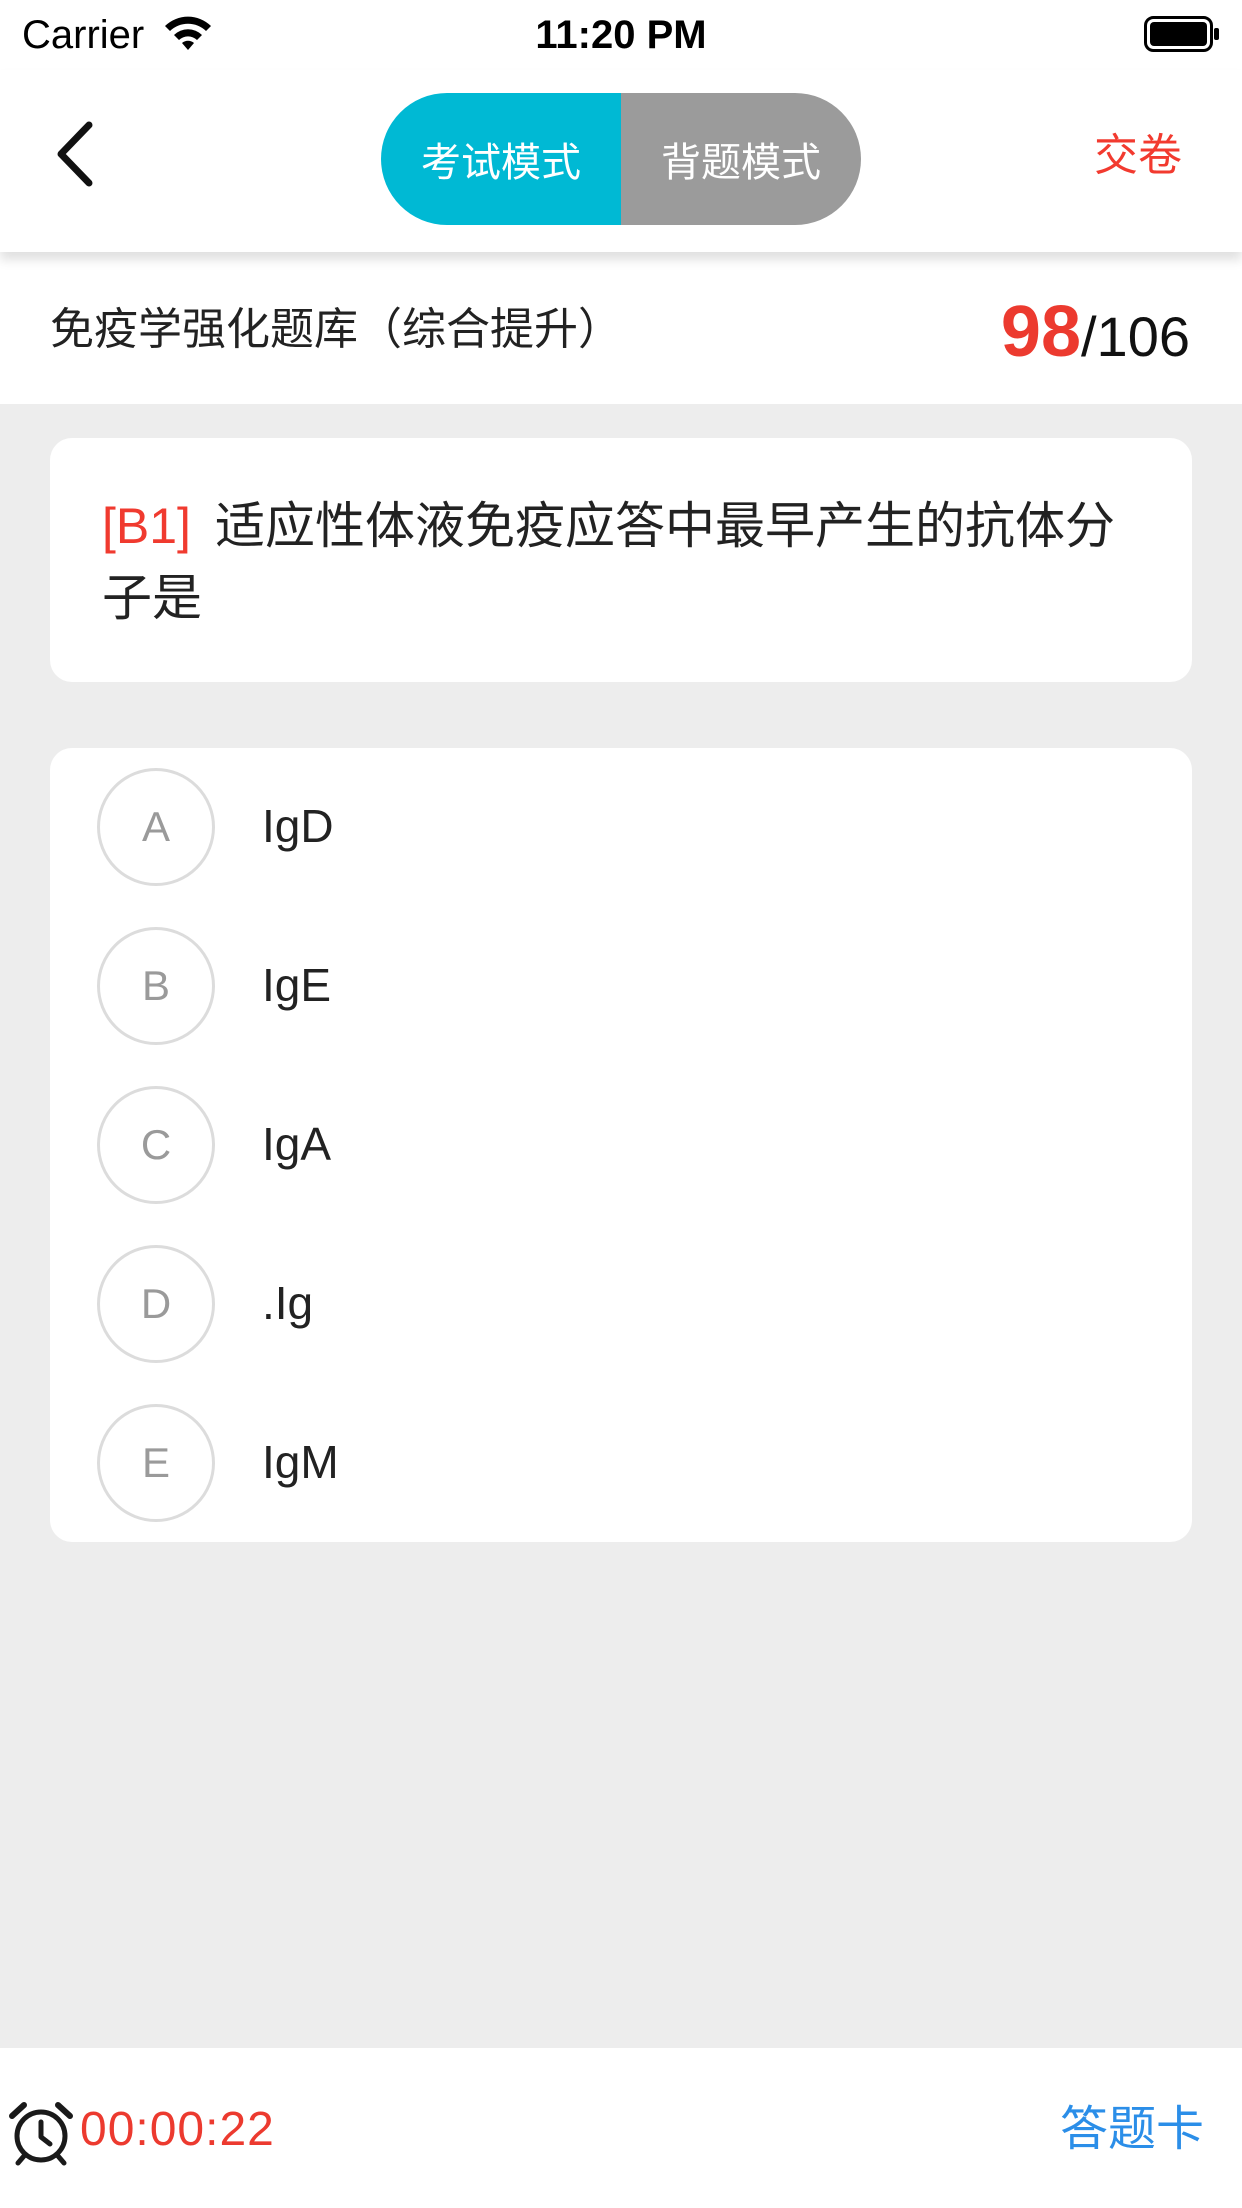 This screenshot has height=2208, width=1242. Describe the element at coordinates (621, 1463) in the screenshot. I see `option-e: E IgM` at that location.